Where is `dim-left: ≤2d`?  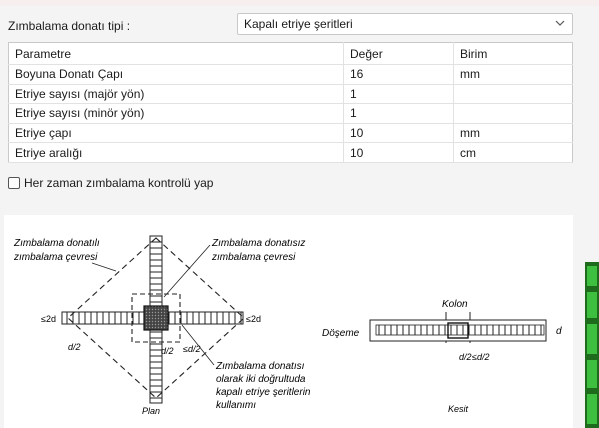 dim-left: ≤2d is located at coordinates (48, 319).